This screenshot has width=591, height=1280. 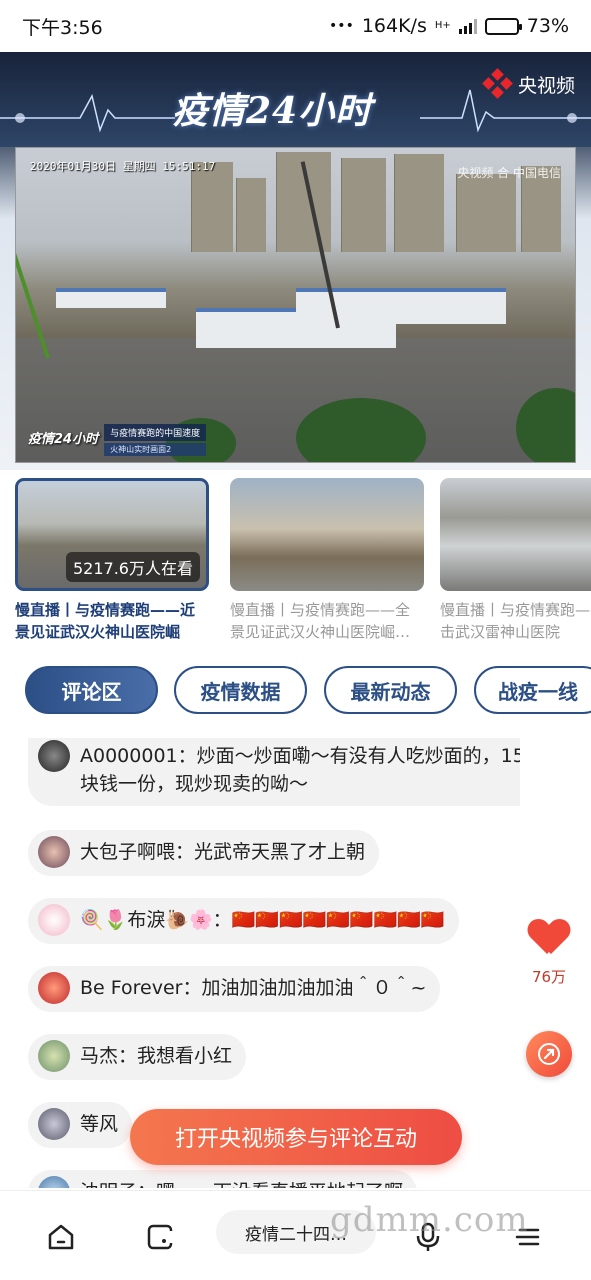 What do you see at coordinates (155, 449) in the screenshot?
I see `video-tag-subtitle: 火神山实时画面2` at bounding box center [155, 449].